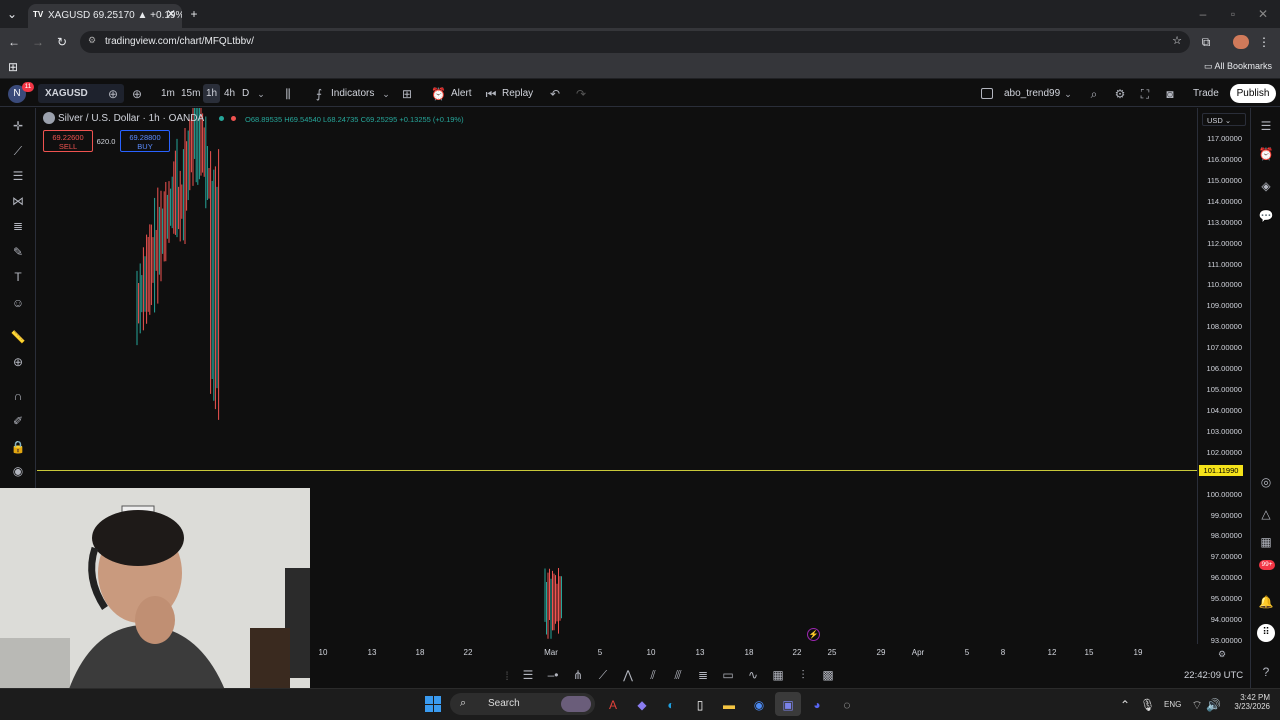 The height and width of the screenshot is (720, 1280). Describe the element at coordinates (1213, 705) in the screenshot. I see `volume-icon: 🔊` at that location.